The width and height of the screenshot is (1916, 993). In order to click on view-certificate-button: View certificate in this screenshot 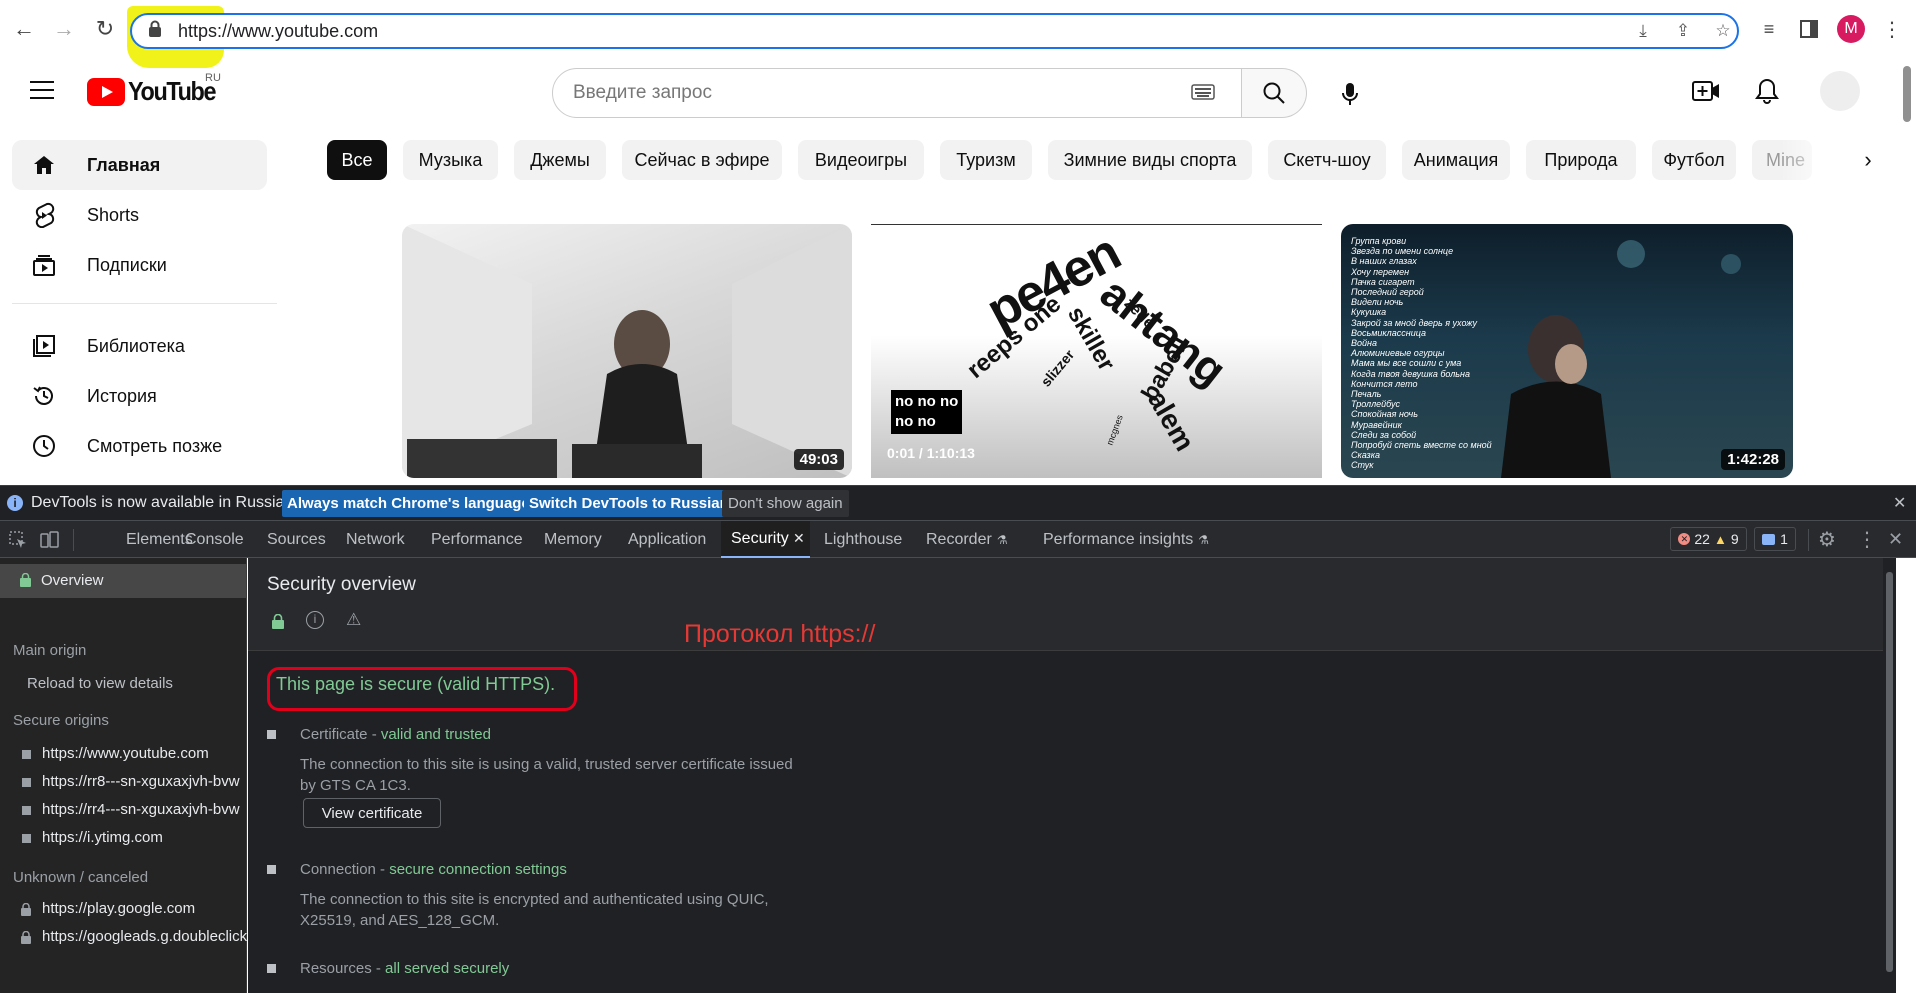, I will do `click(372, 813)`.